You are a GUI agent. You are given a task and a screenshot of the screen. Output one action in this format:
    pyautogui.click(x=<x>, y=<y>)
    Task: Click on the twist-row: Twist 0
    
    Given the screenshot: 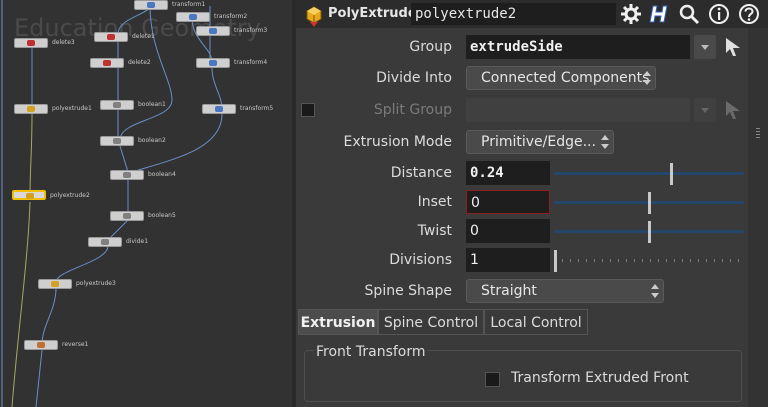 What is the action you would take?
    pyautogui.click(x=532, y=231)
    